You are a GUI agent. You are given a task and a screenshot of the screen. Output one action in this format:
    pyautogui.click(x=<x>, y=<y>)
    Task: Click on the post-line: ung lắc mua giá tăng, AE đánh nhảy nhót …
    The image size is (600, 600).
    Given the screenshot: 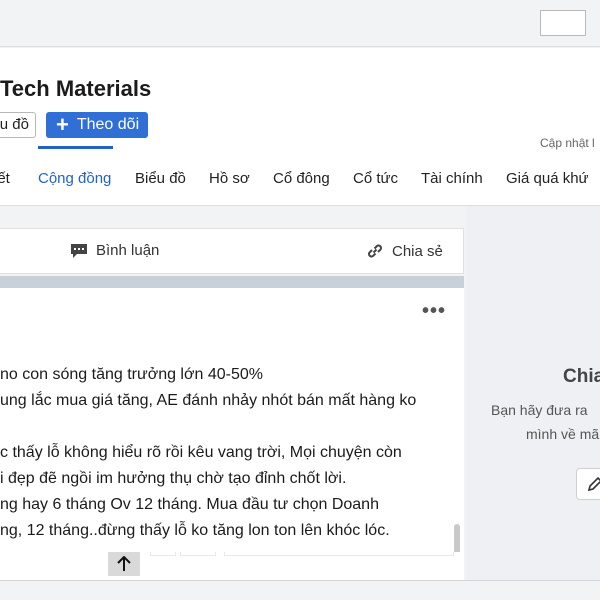 What is the action you would take?
    pyautogui.click(x=208, y=400)
    